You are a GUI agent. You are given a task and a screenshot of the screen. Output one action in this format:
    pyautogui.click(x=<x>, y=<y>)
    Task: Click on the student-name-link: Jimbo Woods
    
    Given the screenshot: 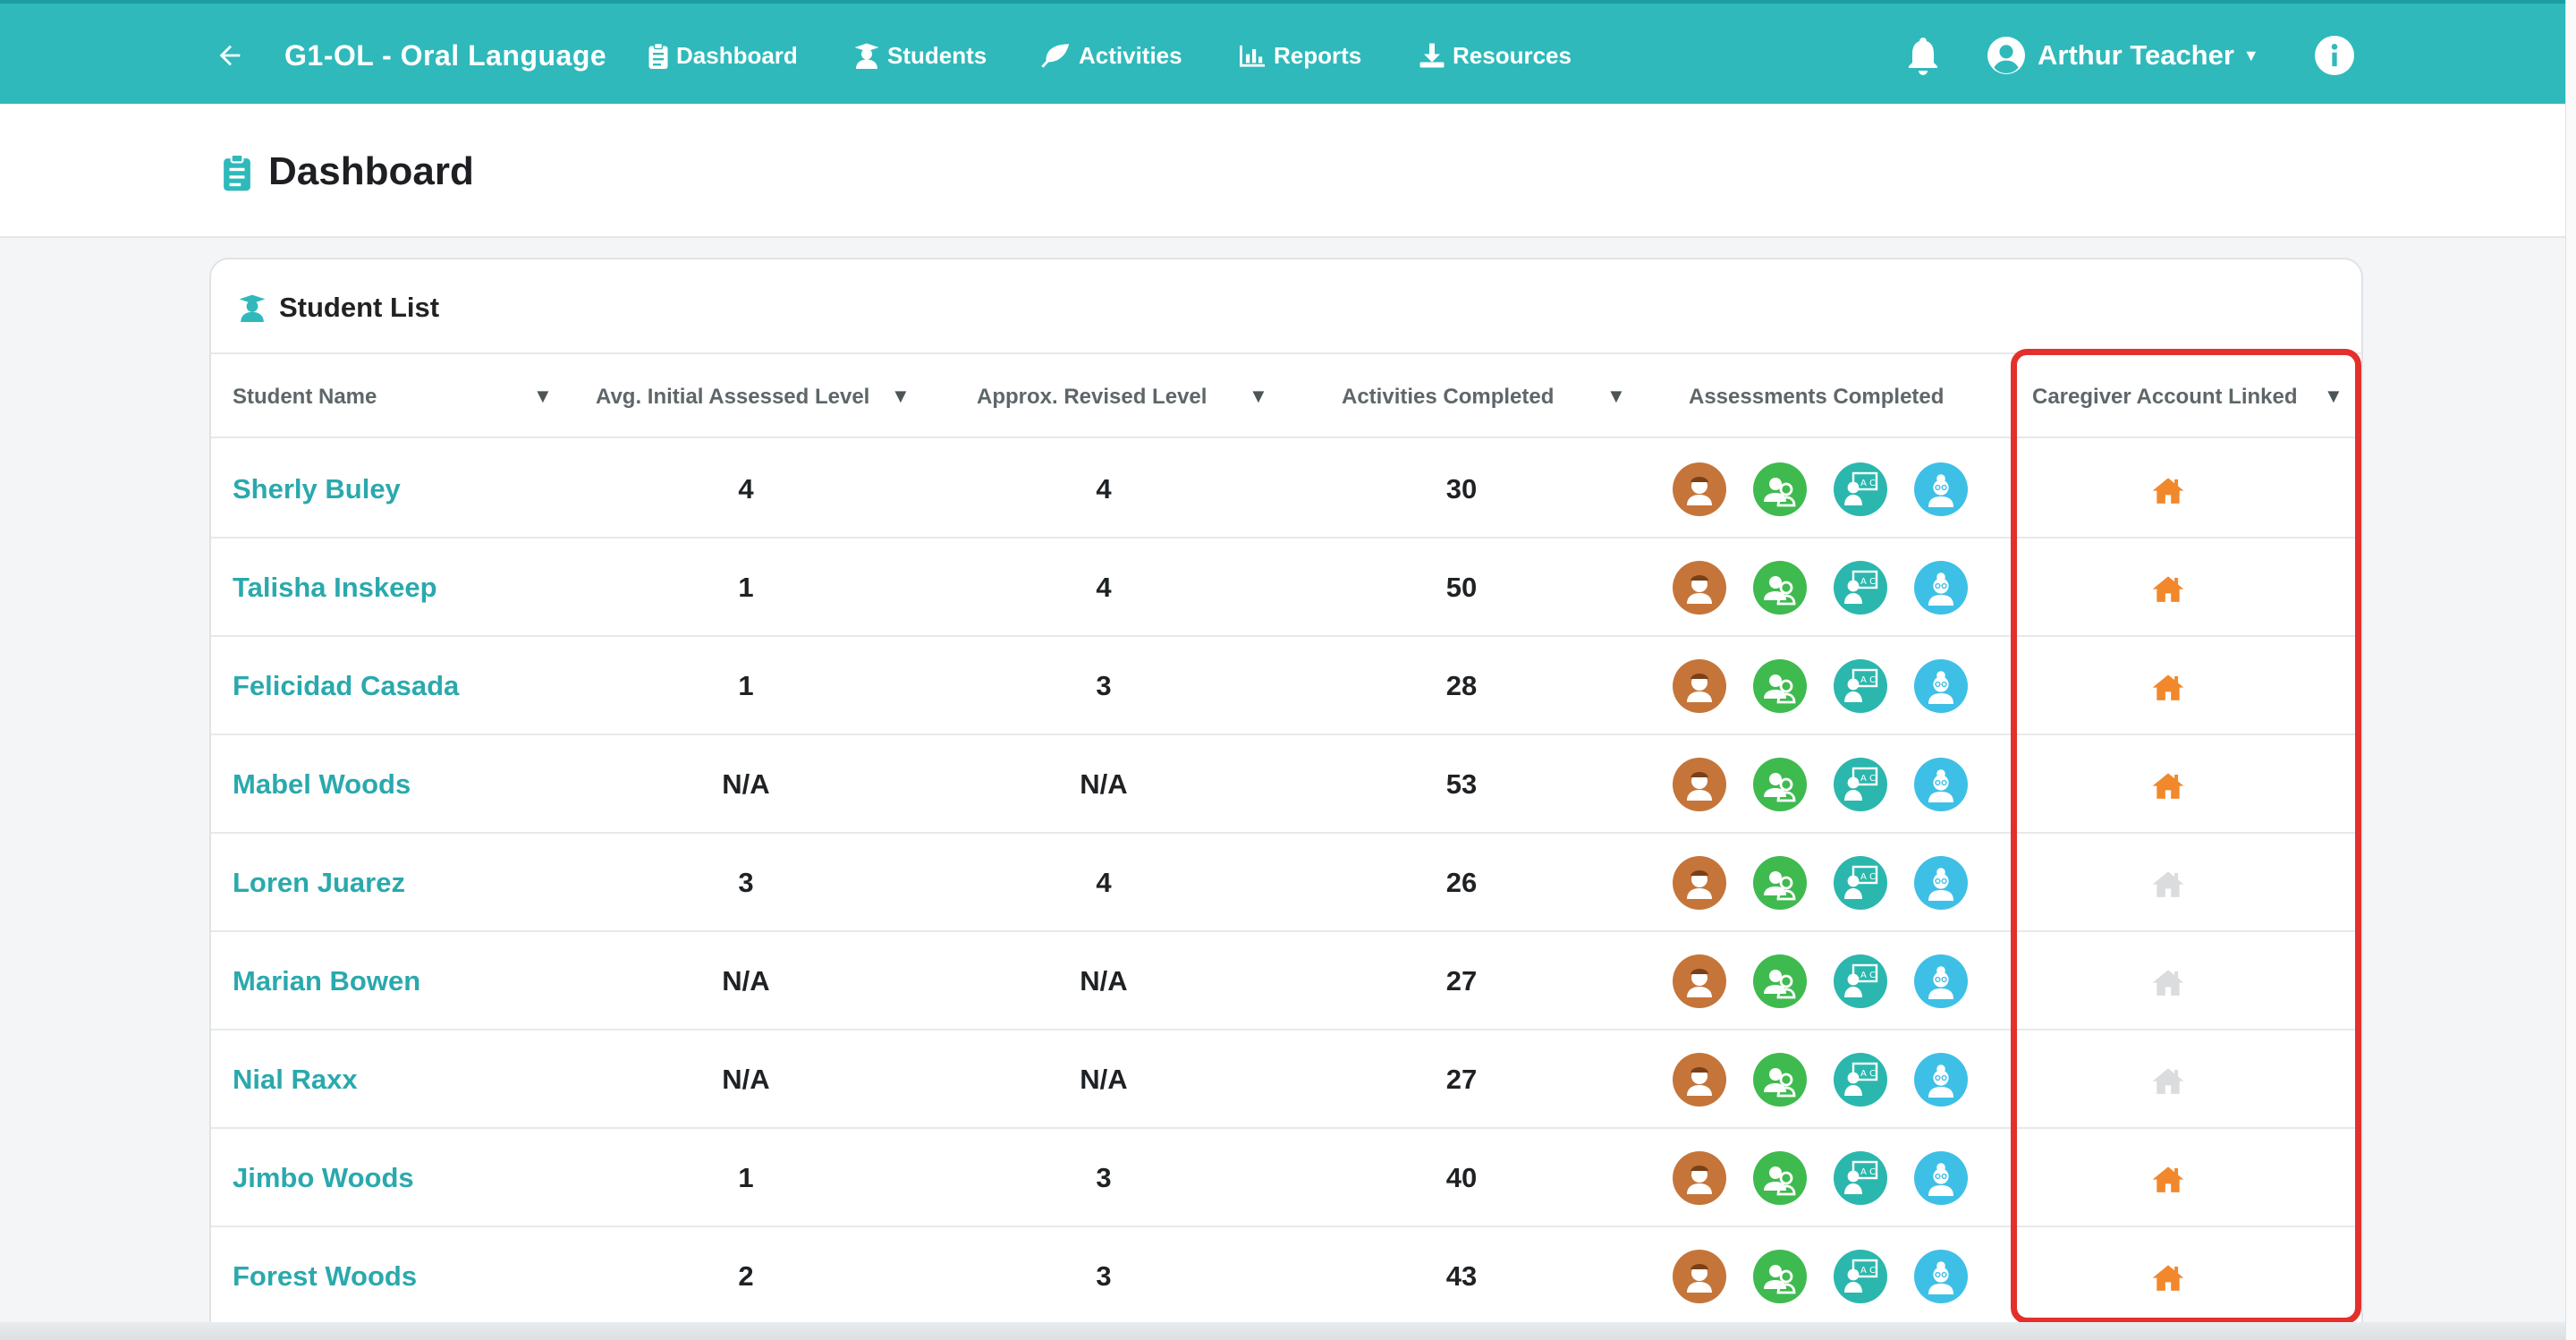 What is the action you would take?
    pyautogui.click(x=323, y=1178)
    